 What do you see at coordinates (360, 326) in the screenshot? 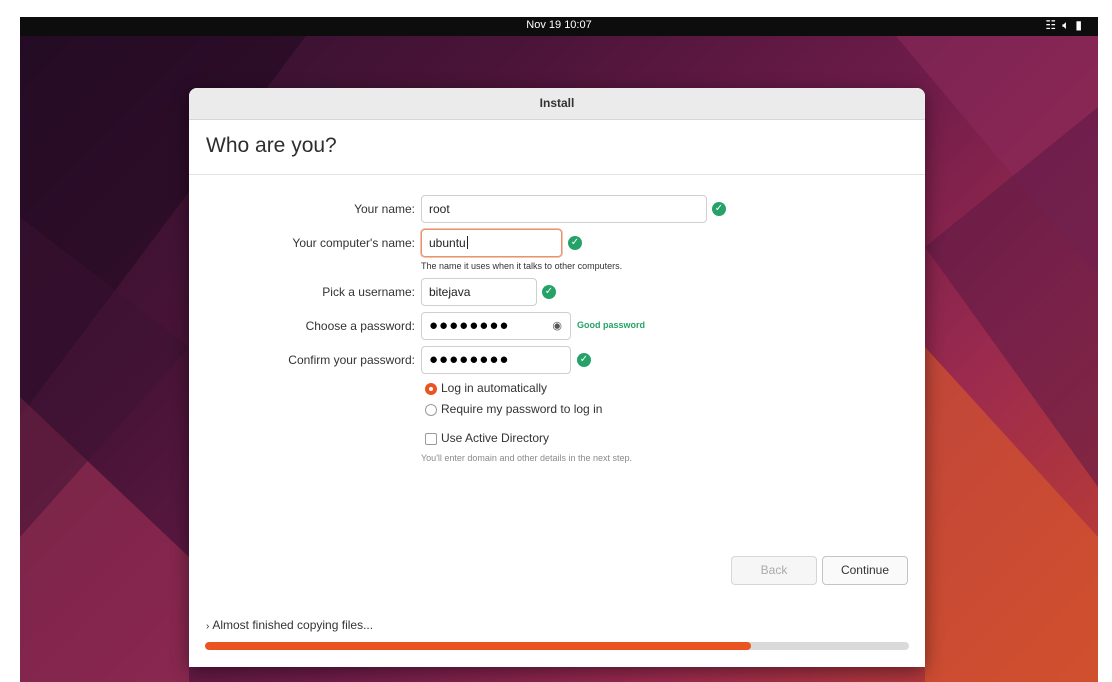
I see `password-label: Choose a password:` at bounding box center [360, 326].